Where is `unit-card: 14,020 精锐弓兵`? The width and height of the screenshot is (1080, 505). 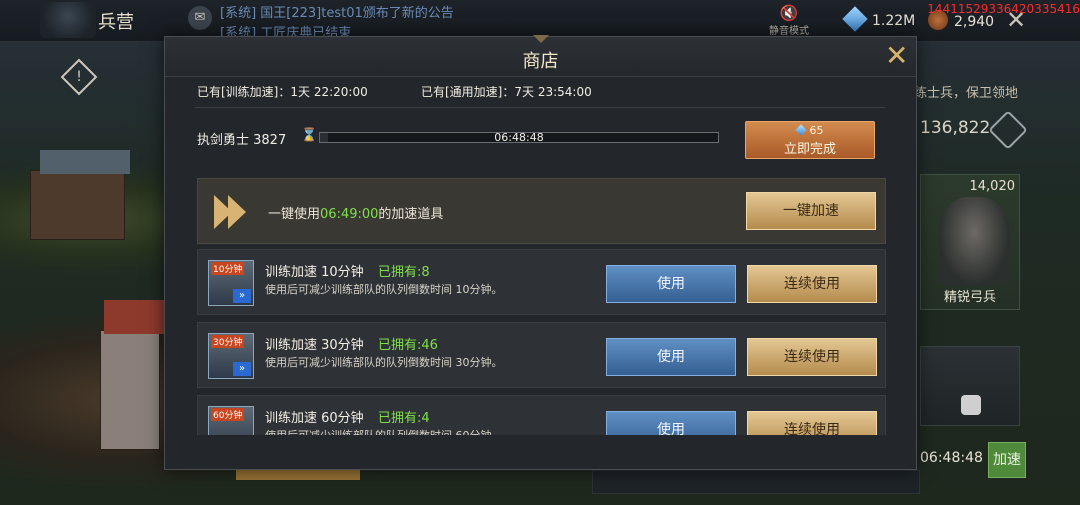 unit-card: 14,020 精锐弓兵 is located at coordinates (970, 242).